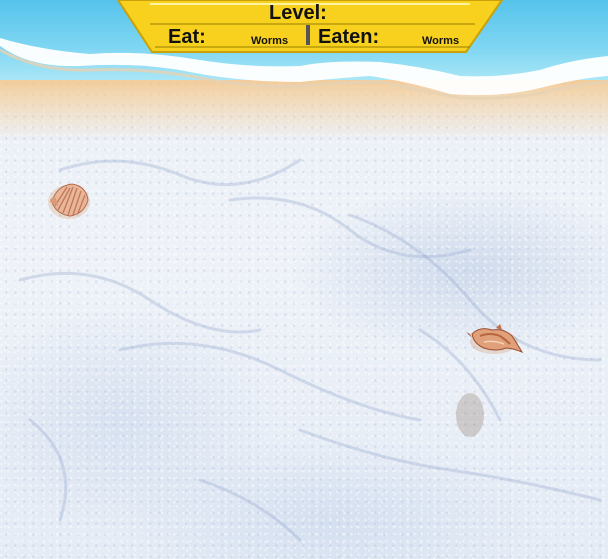  What do you see at coordinates (298, 13) in the screenshot?
I see `level-label: Level:` at bounding box center [298, 13].